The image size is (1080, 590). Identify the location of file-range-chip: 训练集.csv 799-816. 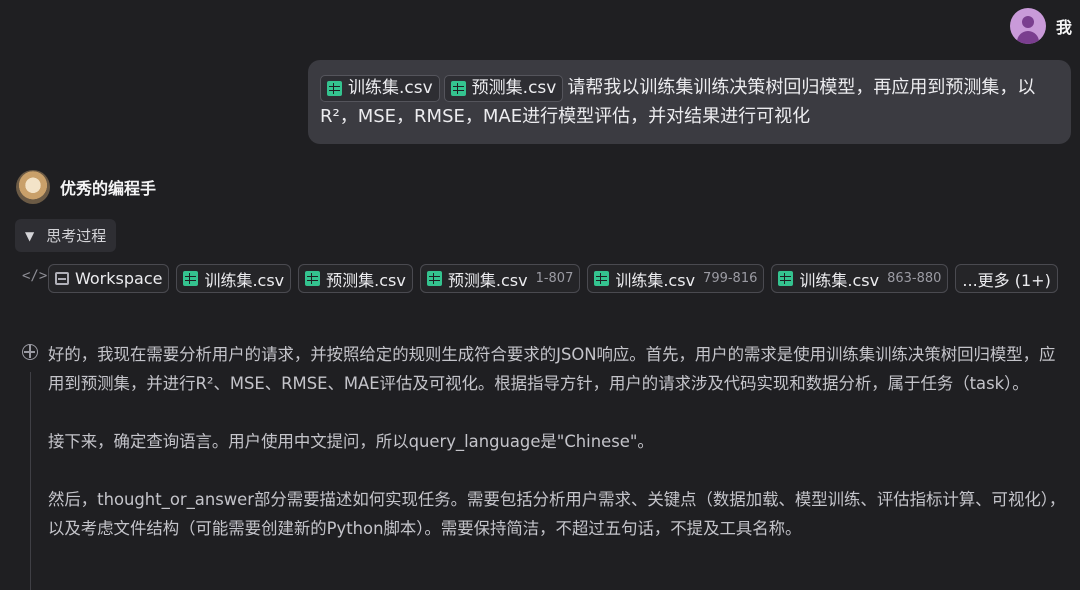
(676, 278).